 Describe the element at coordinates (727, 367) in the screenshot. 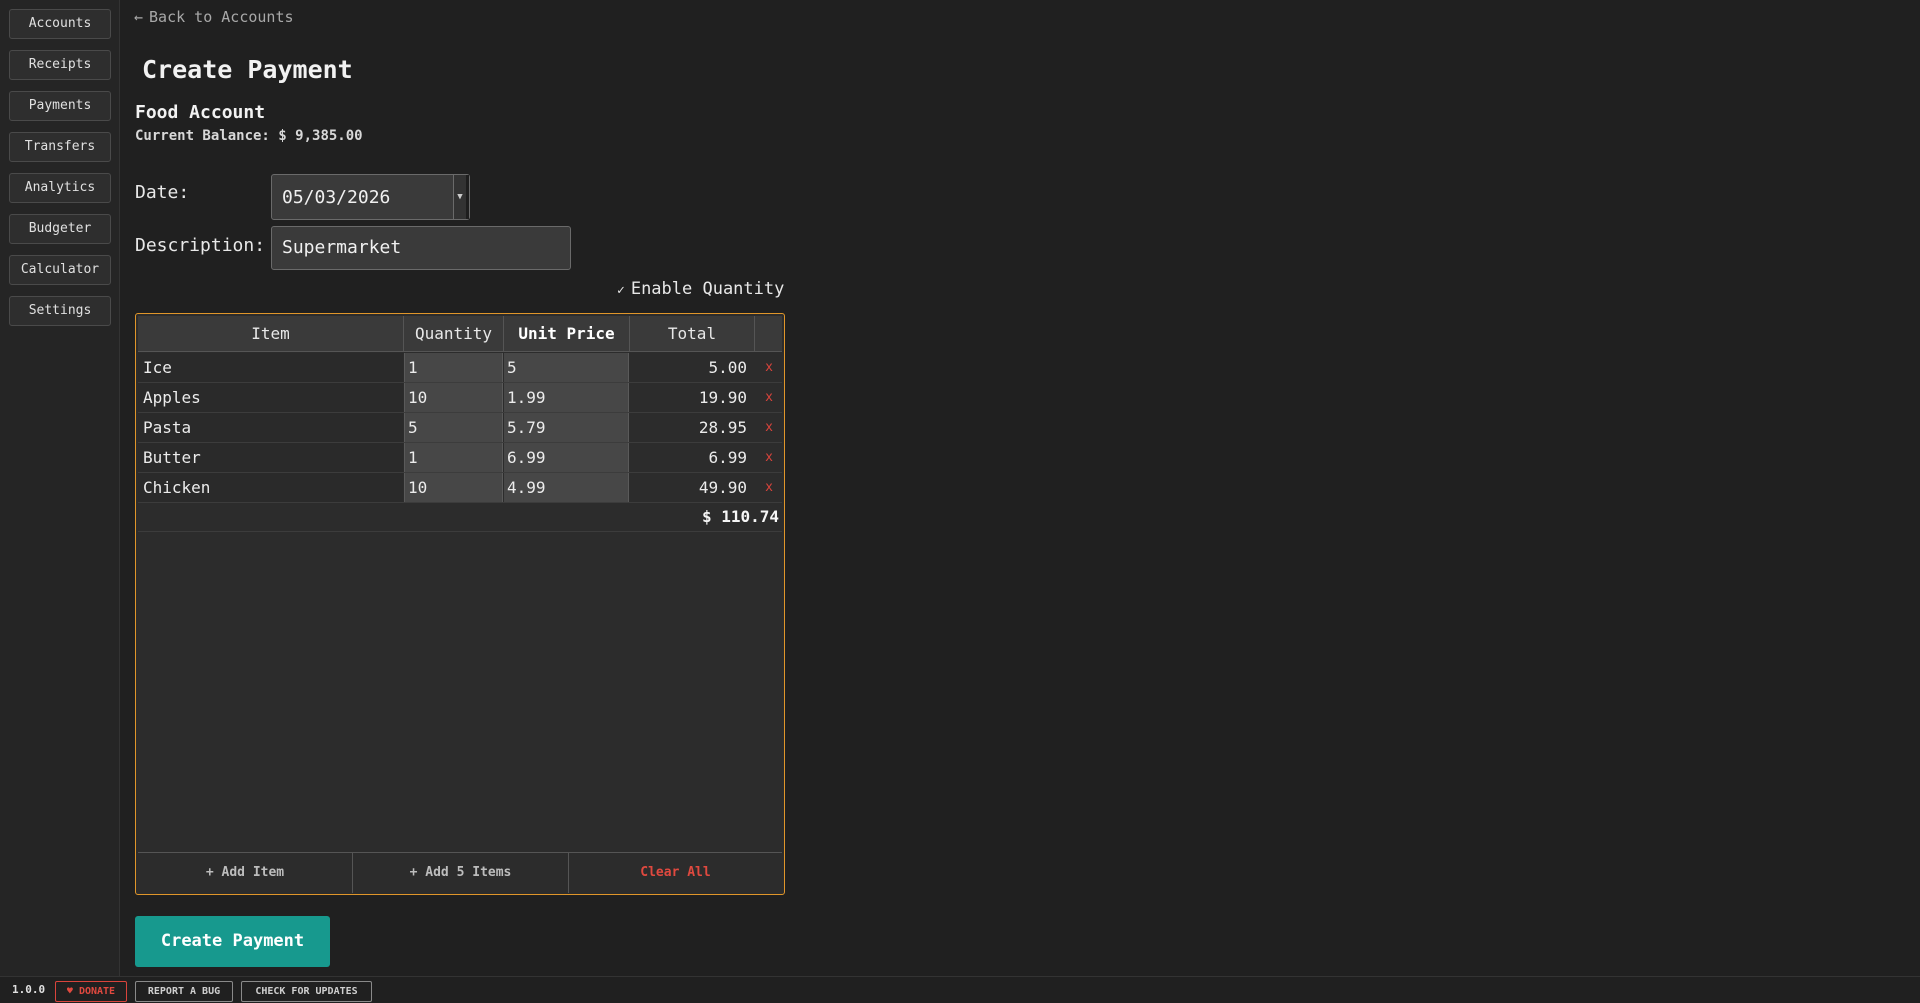

I see `row-total: 5.00` at that location.